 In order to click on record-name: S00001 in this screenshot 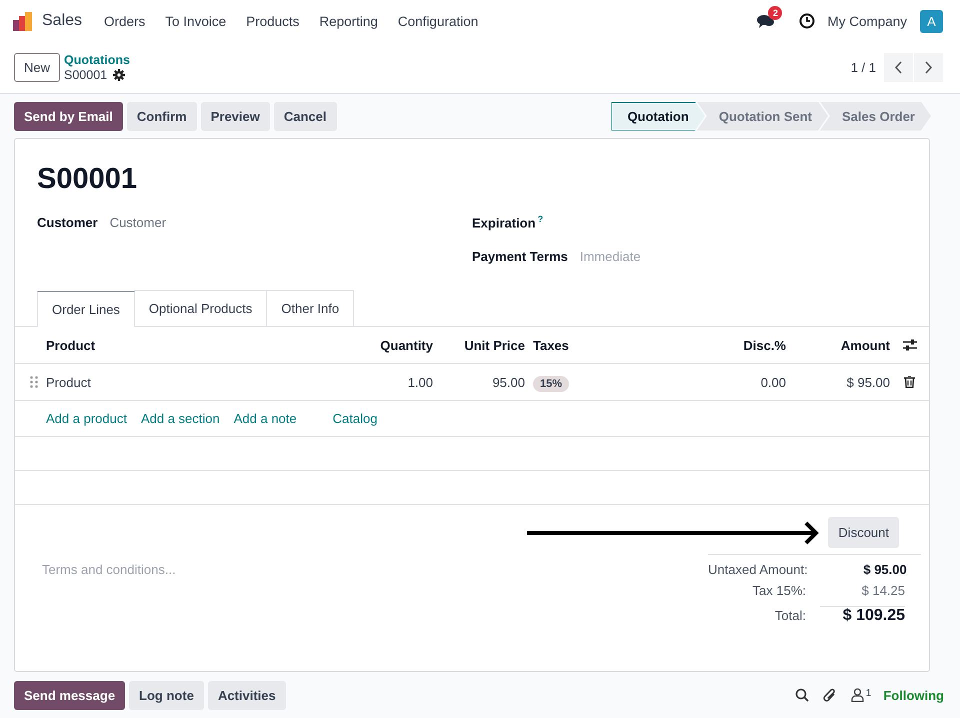, I will do `click(86, 75)`.